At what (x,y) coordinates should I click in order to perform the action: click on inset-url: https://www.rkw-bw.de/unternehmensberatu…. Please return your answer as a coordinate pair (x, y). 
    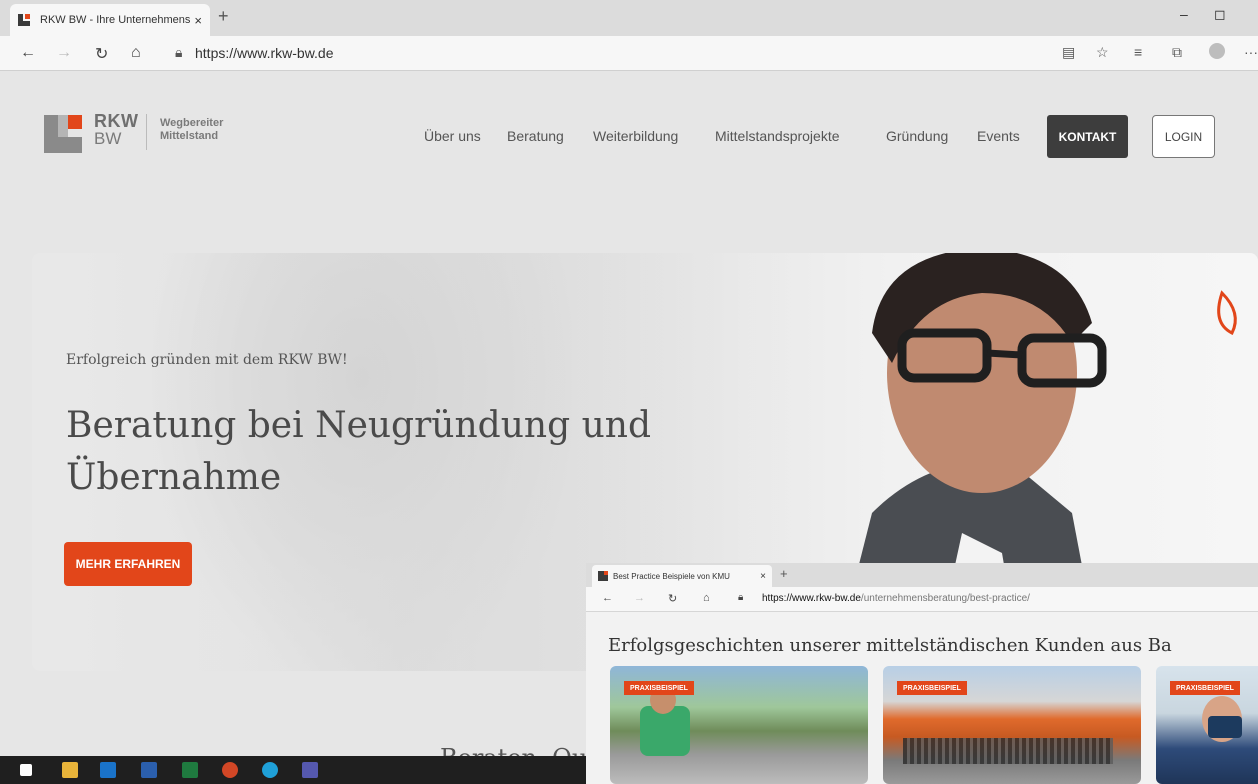
    Looking at the image, I should click on (896, 598).